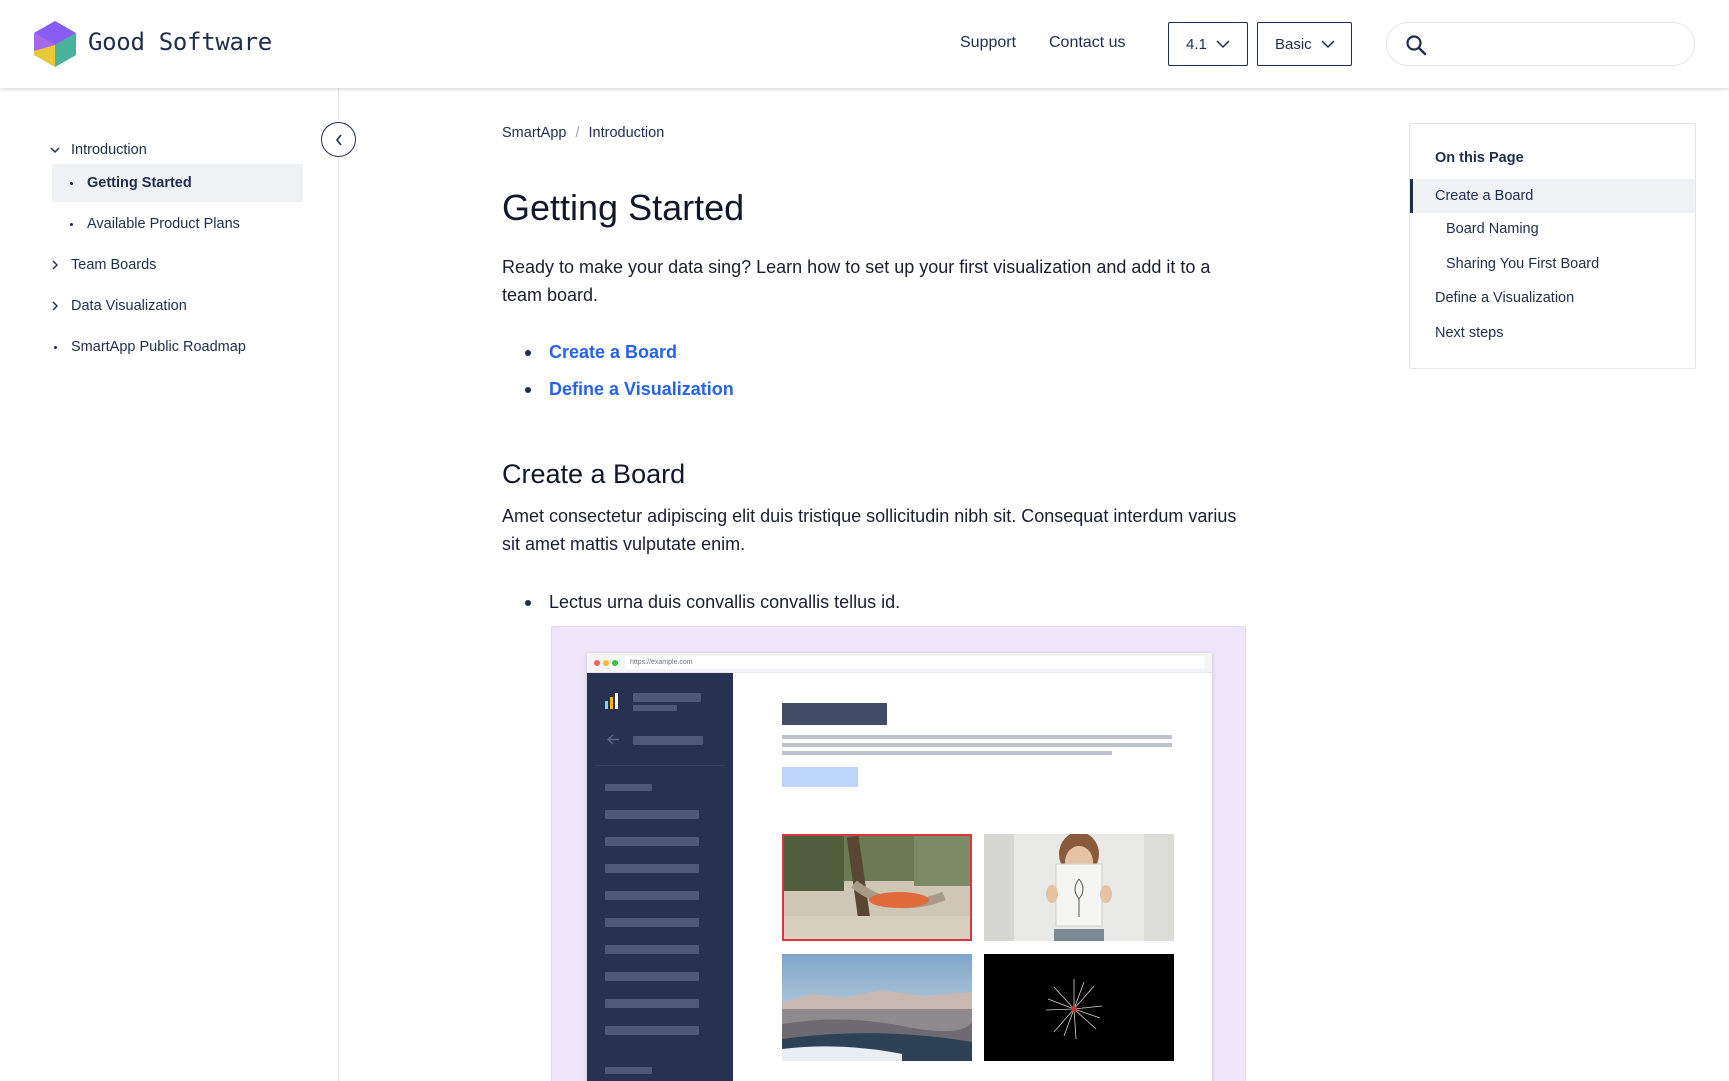 The image size is (1729, 1081). Describe the element at coordinates (877, 1007) in the screenshot. I see `photo-landscape-image` at that location.